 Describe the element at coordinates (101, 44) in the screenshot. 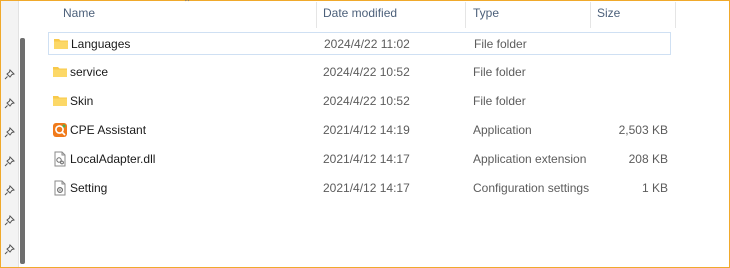

I see `file-name: Languages` at that location.